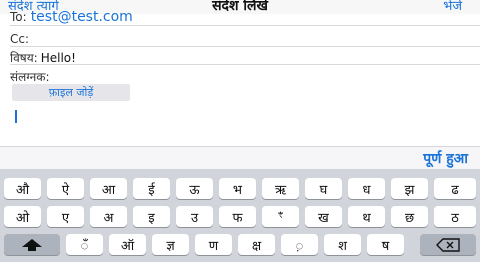 This screenshot has height=262, width=480. What do you see at coordinates (151, 188) in the screenshot?
I see `key: ई` at bounding box center [151, 188].